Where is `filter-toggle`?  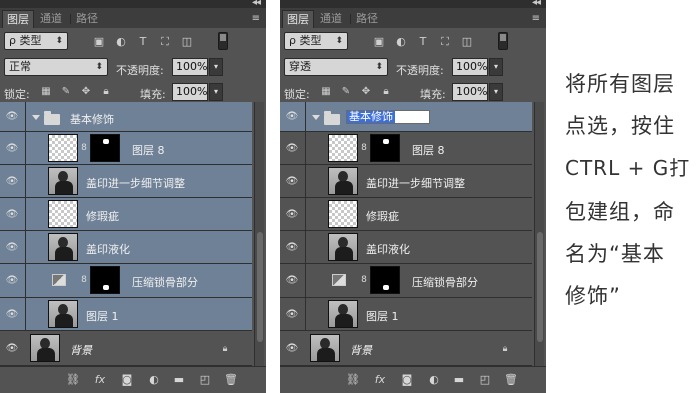 filter-toggle is located at coordinates (223, 41).